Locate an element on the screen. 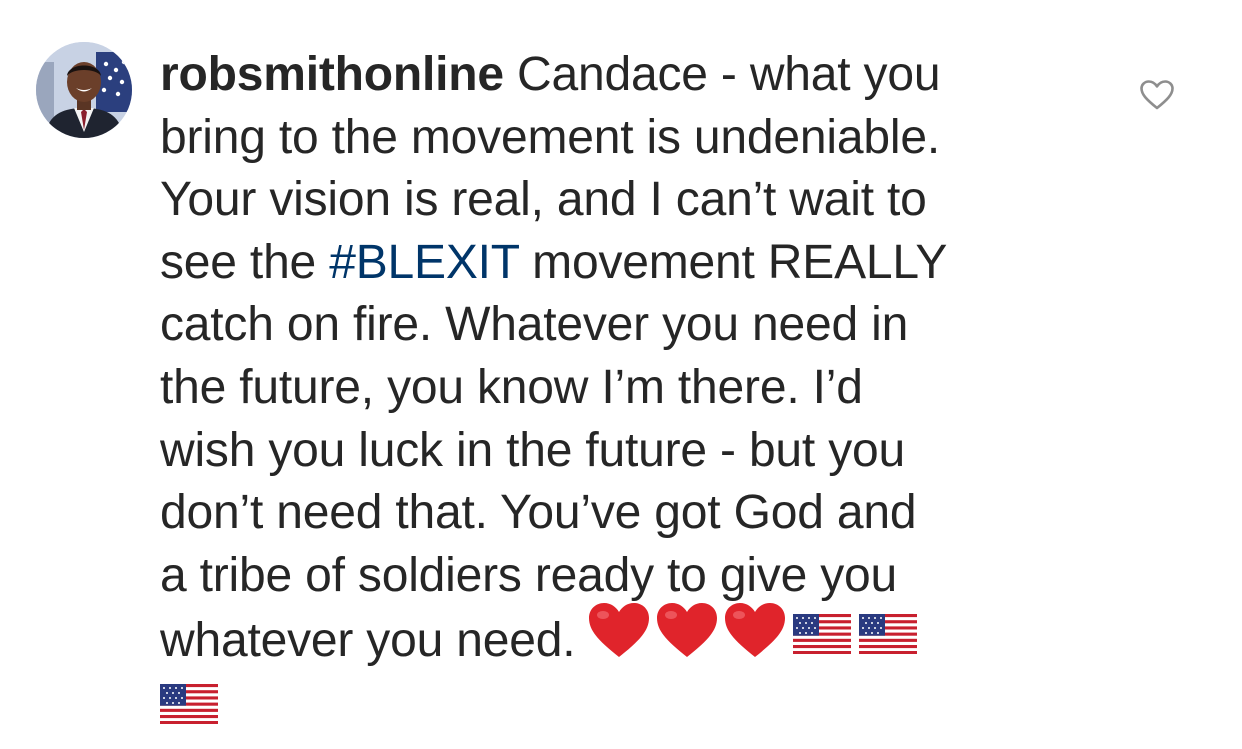 Image resolution: width=1242 pixels, height=749 pixels. comment-line: whatever you need. is located at coordinates (625, 641).